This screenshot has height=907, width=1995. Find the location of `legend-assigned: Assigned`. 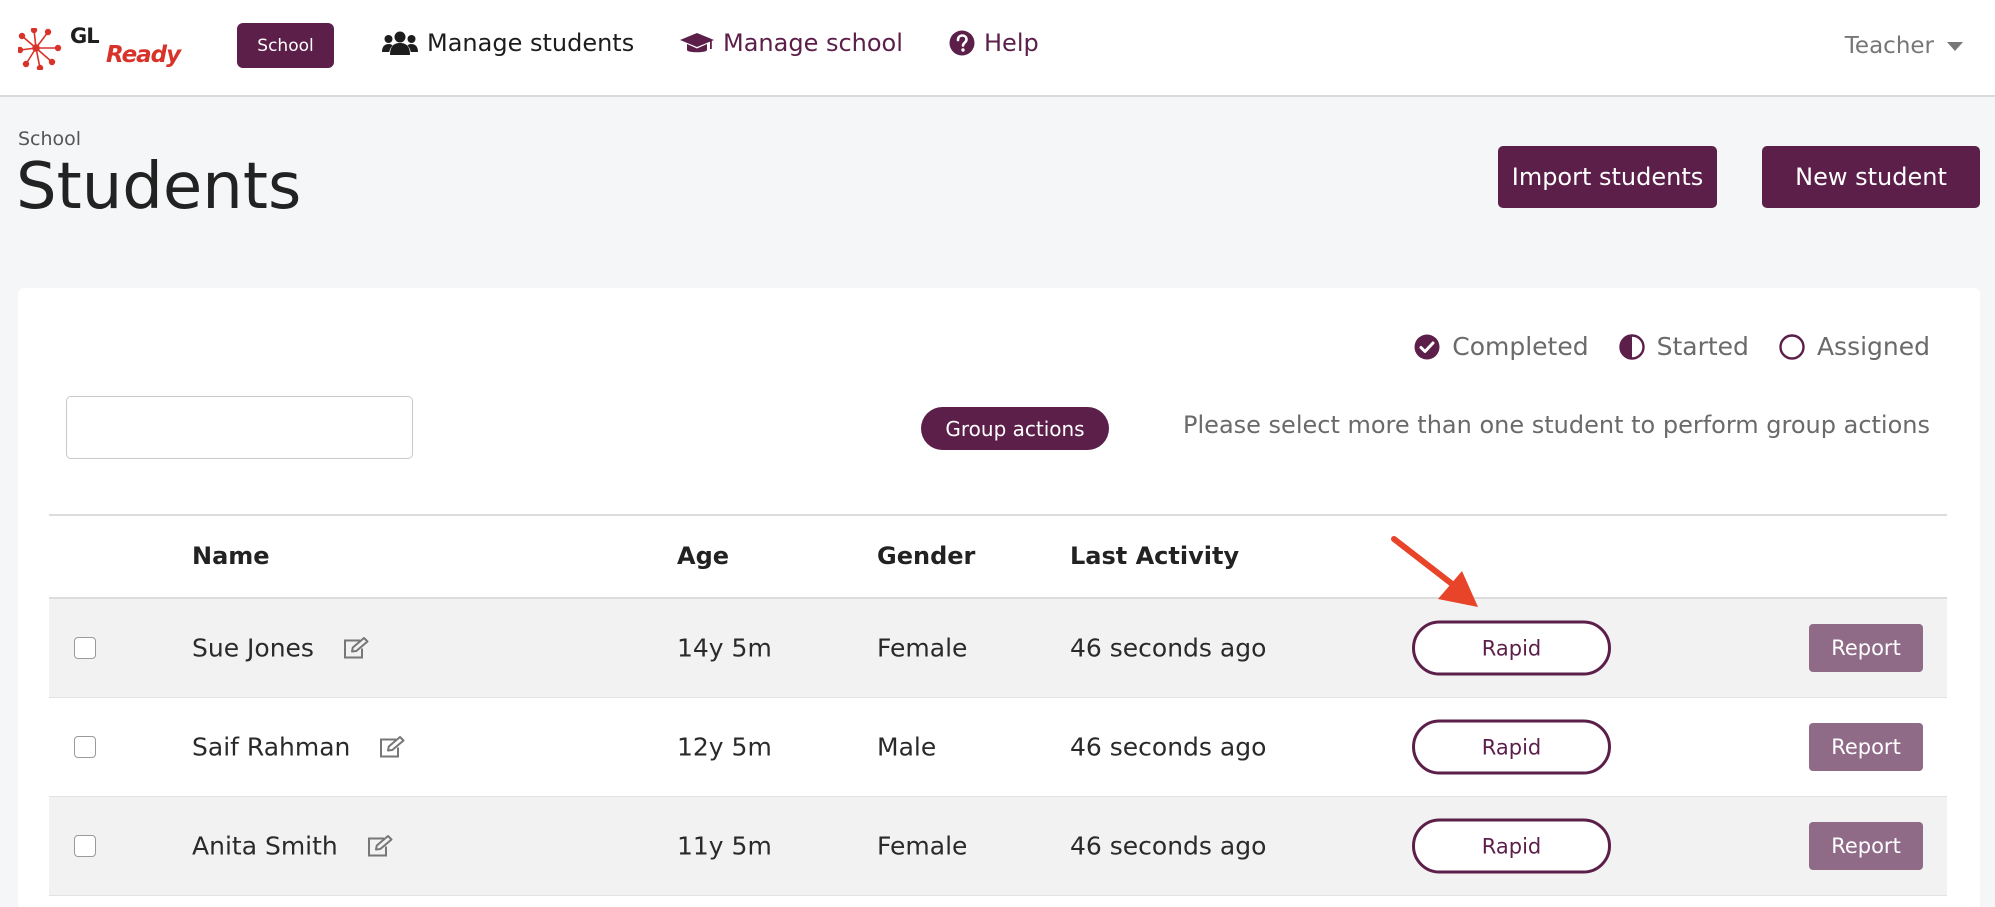

legend-assigned: Assigned is located at coordinates (1854, 346).